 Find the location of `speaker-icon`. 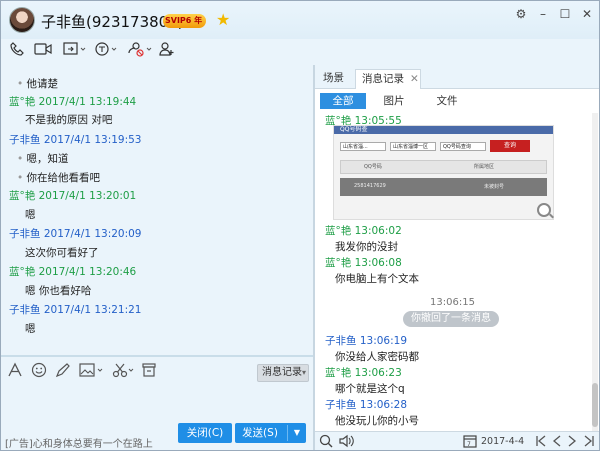

speaker-icon is located at coordinates (347, 442).